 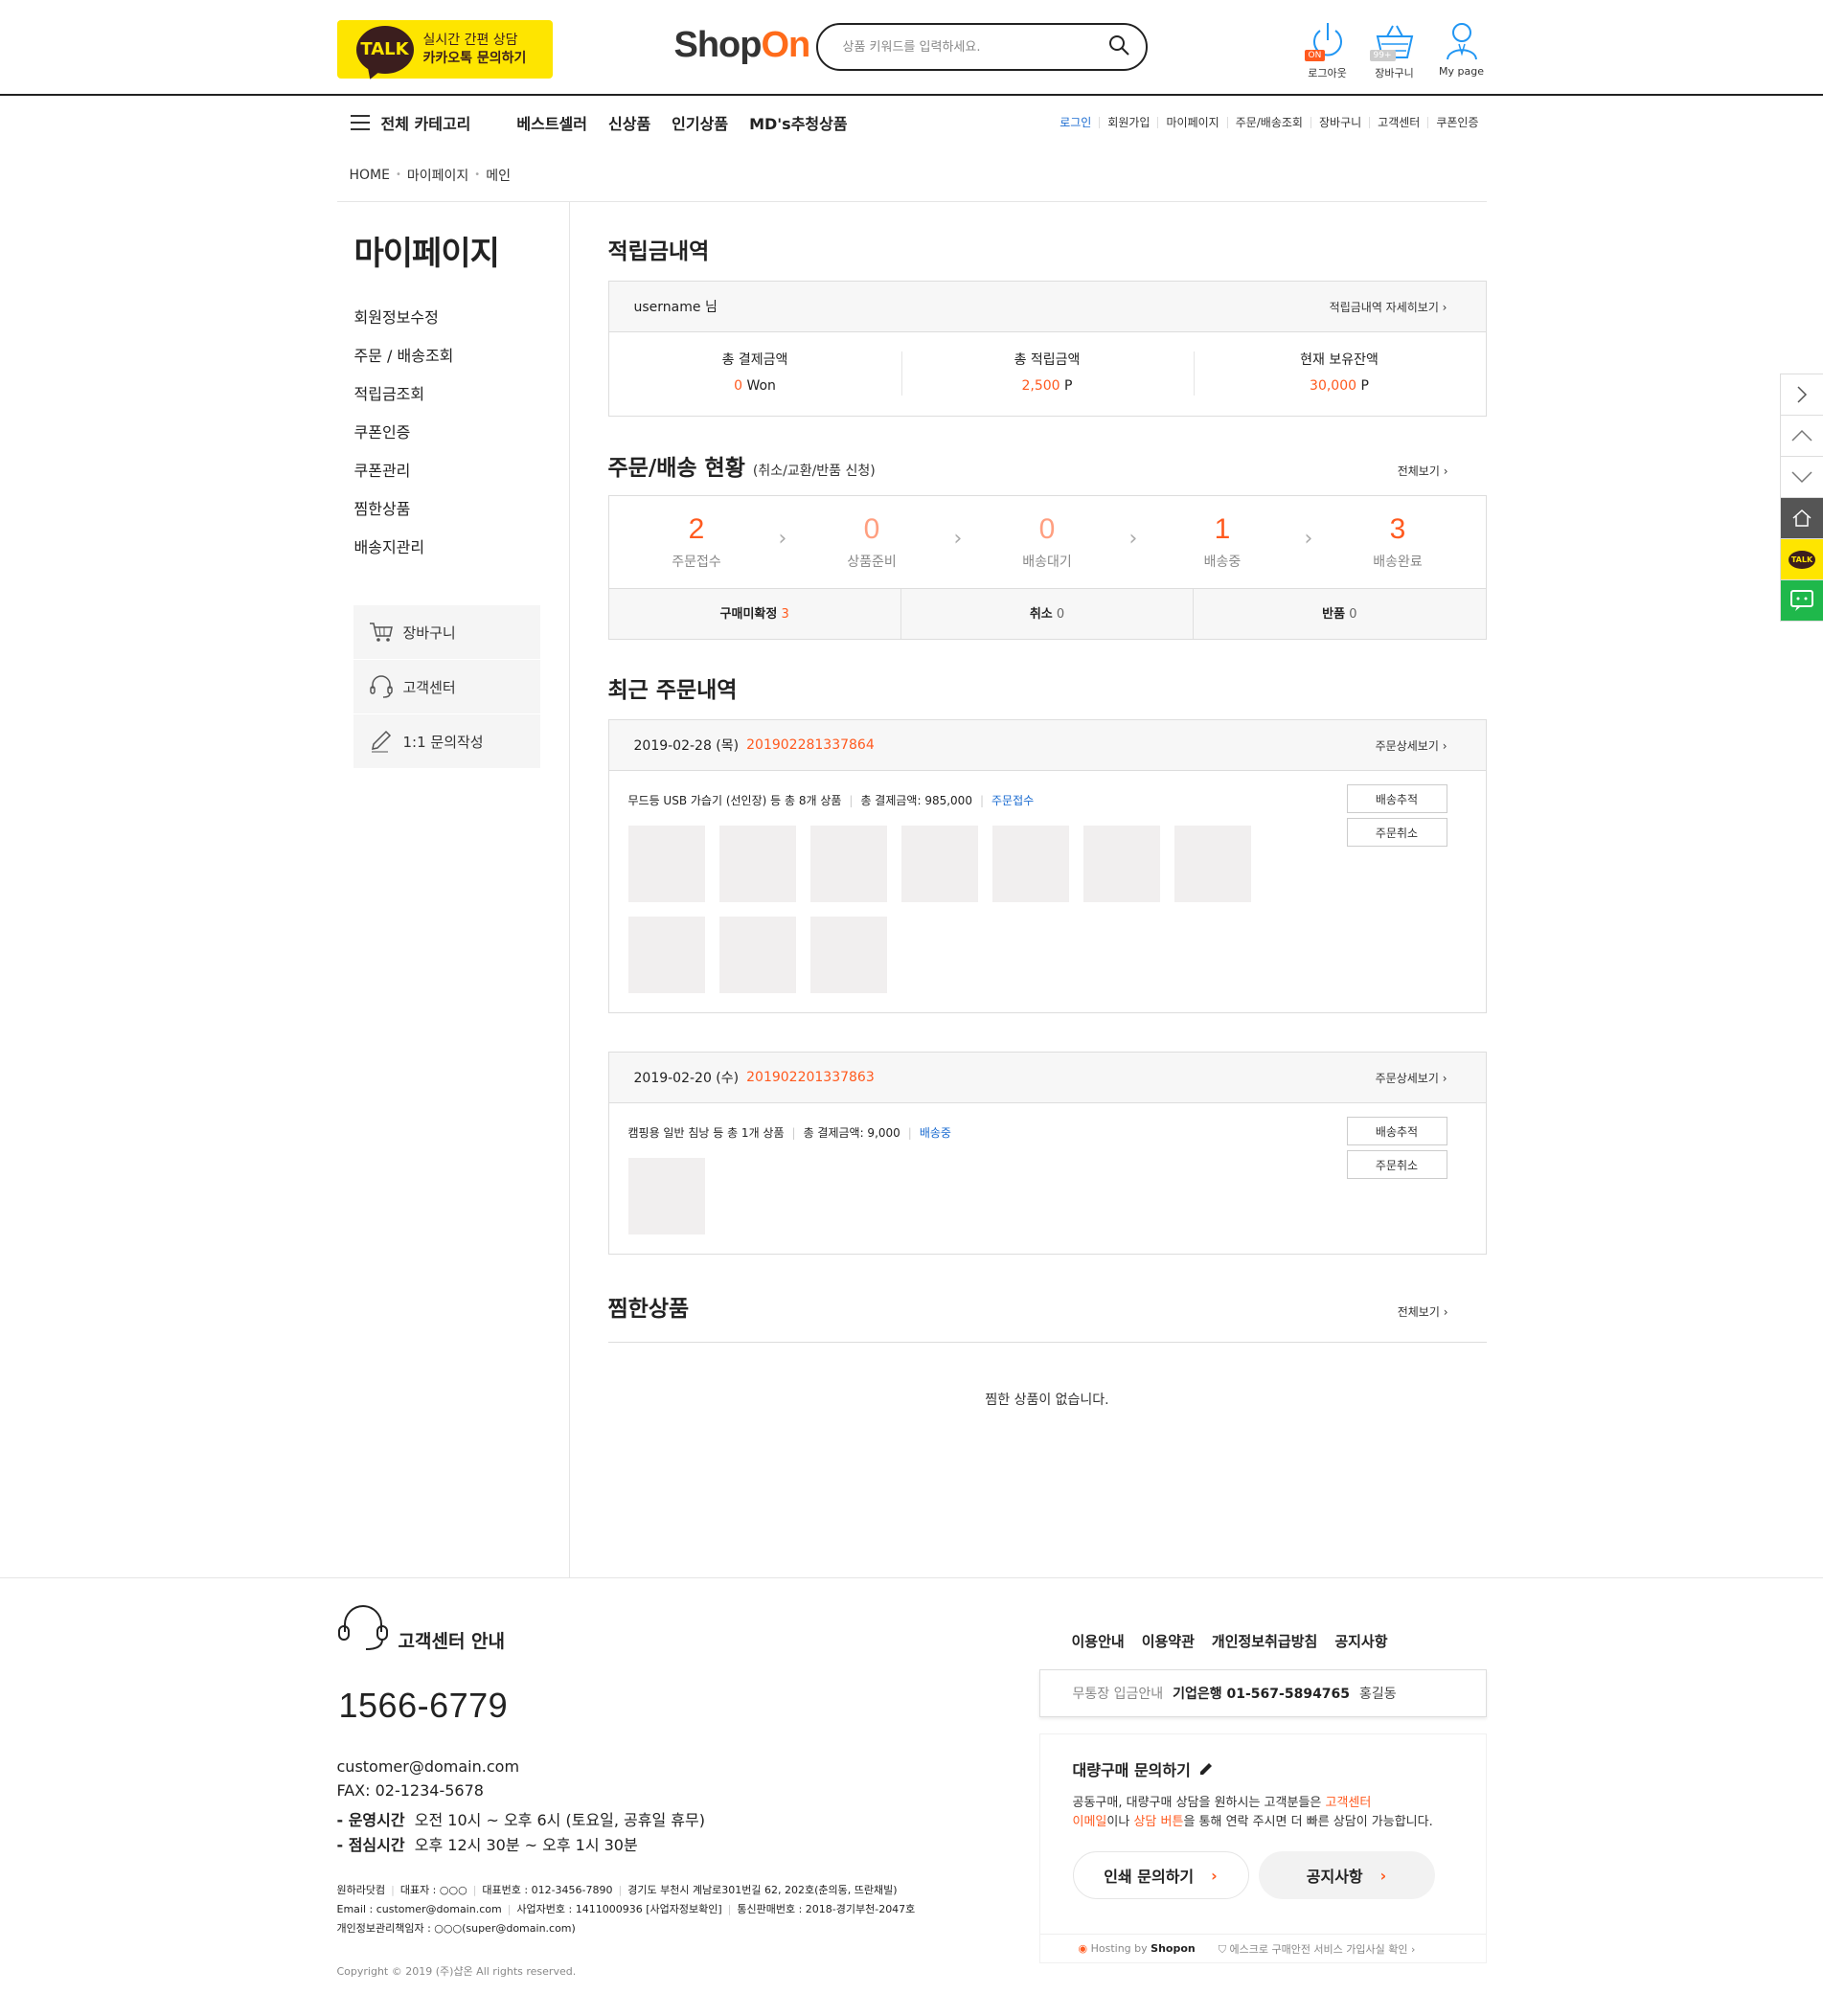 What do you see at coordinates (1802, 477) in the screenshot?
I see `scroll-down-button` at bounding box center [1802, 477].